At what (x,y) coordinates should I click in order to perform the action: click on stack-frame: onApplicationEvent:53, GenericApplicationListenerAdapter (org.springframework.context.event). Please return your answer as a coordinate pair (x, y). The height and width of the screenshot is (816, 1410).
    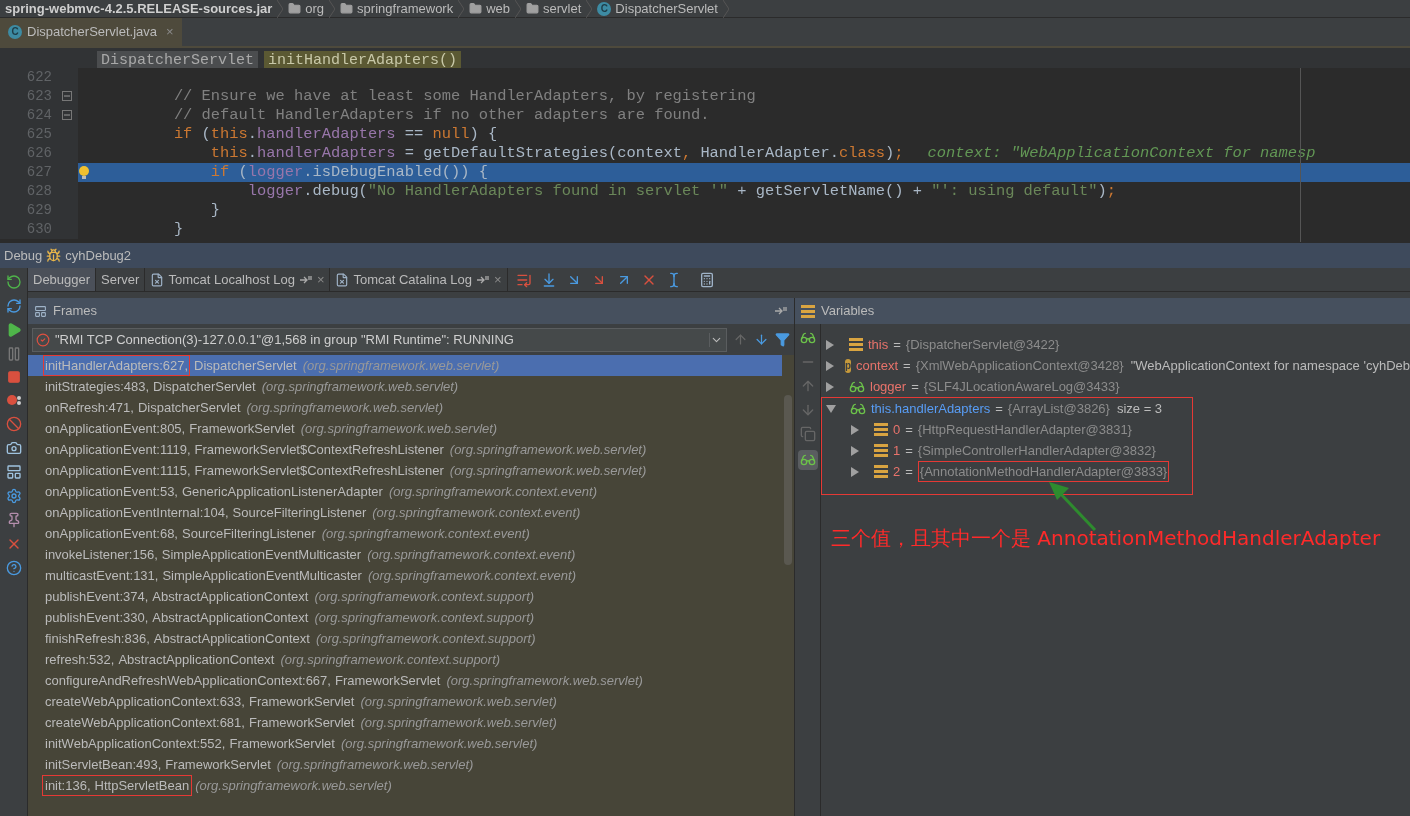
    Looking at the image, I should click on (405, 491).